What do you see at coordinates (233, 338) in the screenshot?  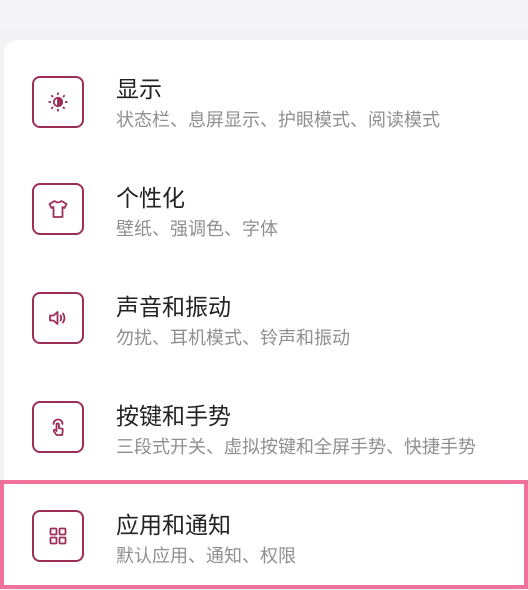 I see `settings-item-subtitle: 勿扰、耳机模式、铃声和振动` at bounding box center [233, 338].